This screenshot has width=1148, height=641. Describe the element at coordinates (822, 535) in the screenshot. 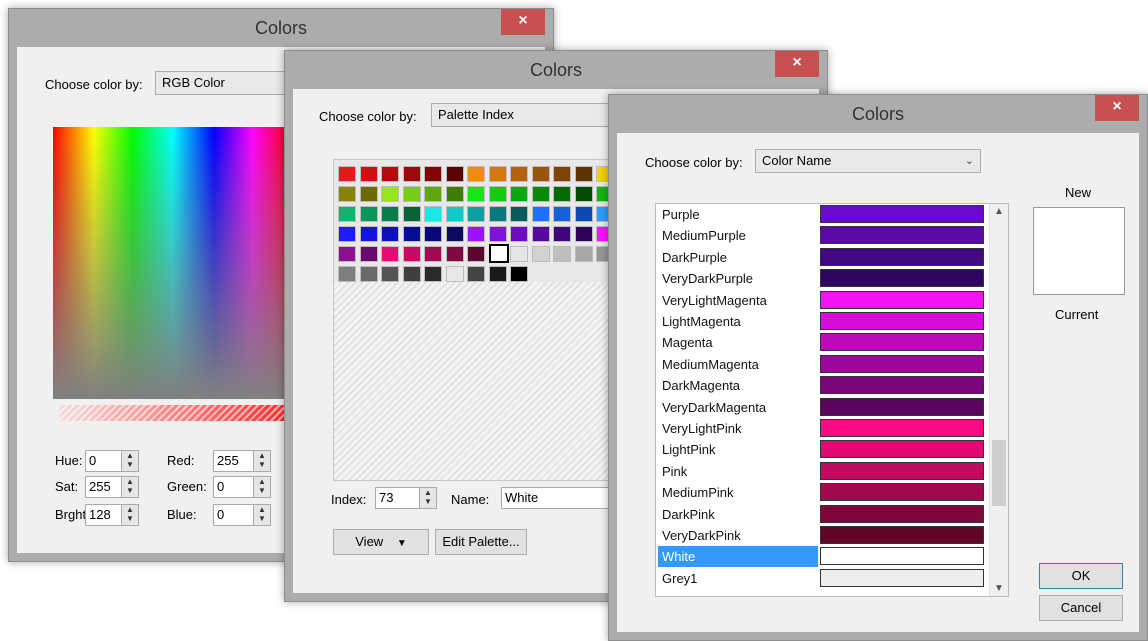

I see `color-list-item: VeryDarkPink` at that location.